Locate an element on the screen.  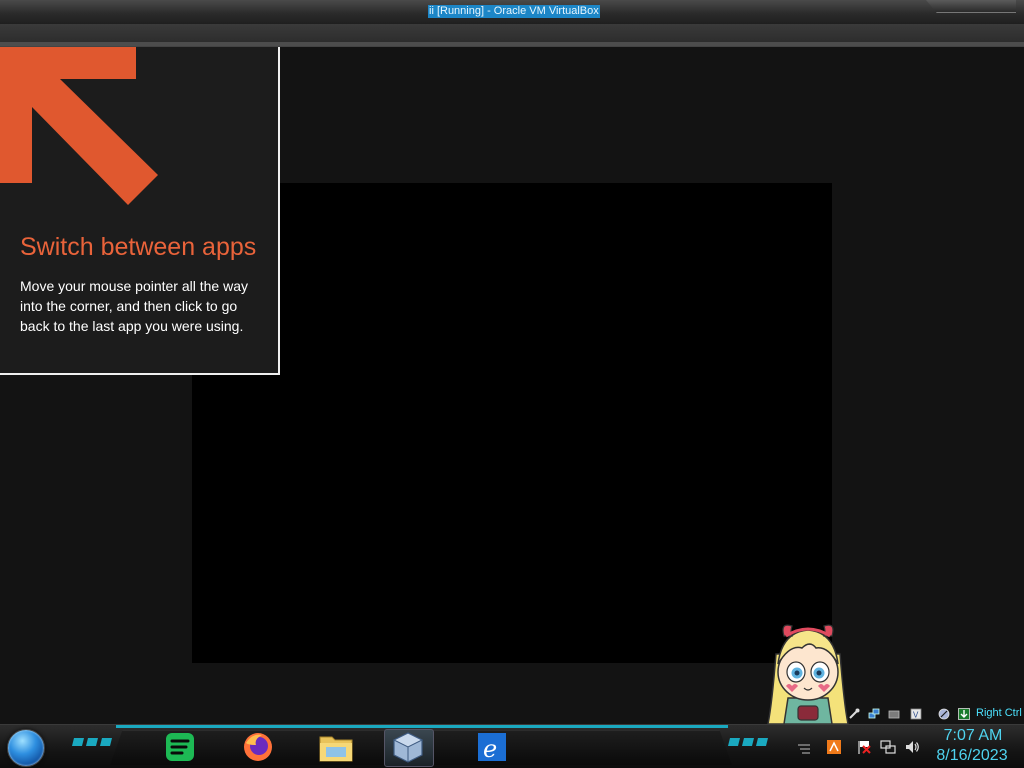
svg-text: e is located at coordinates (490, 749).